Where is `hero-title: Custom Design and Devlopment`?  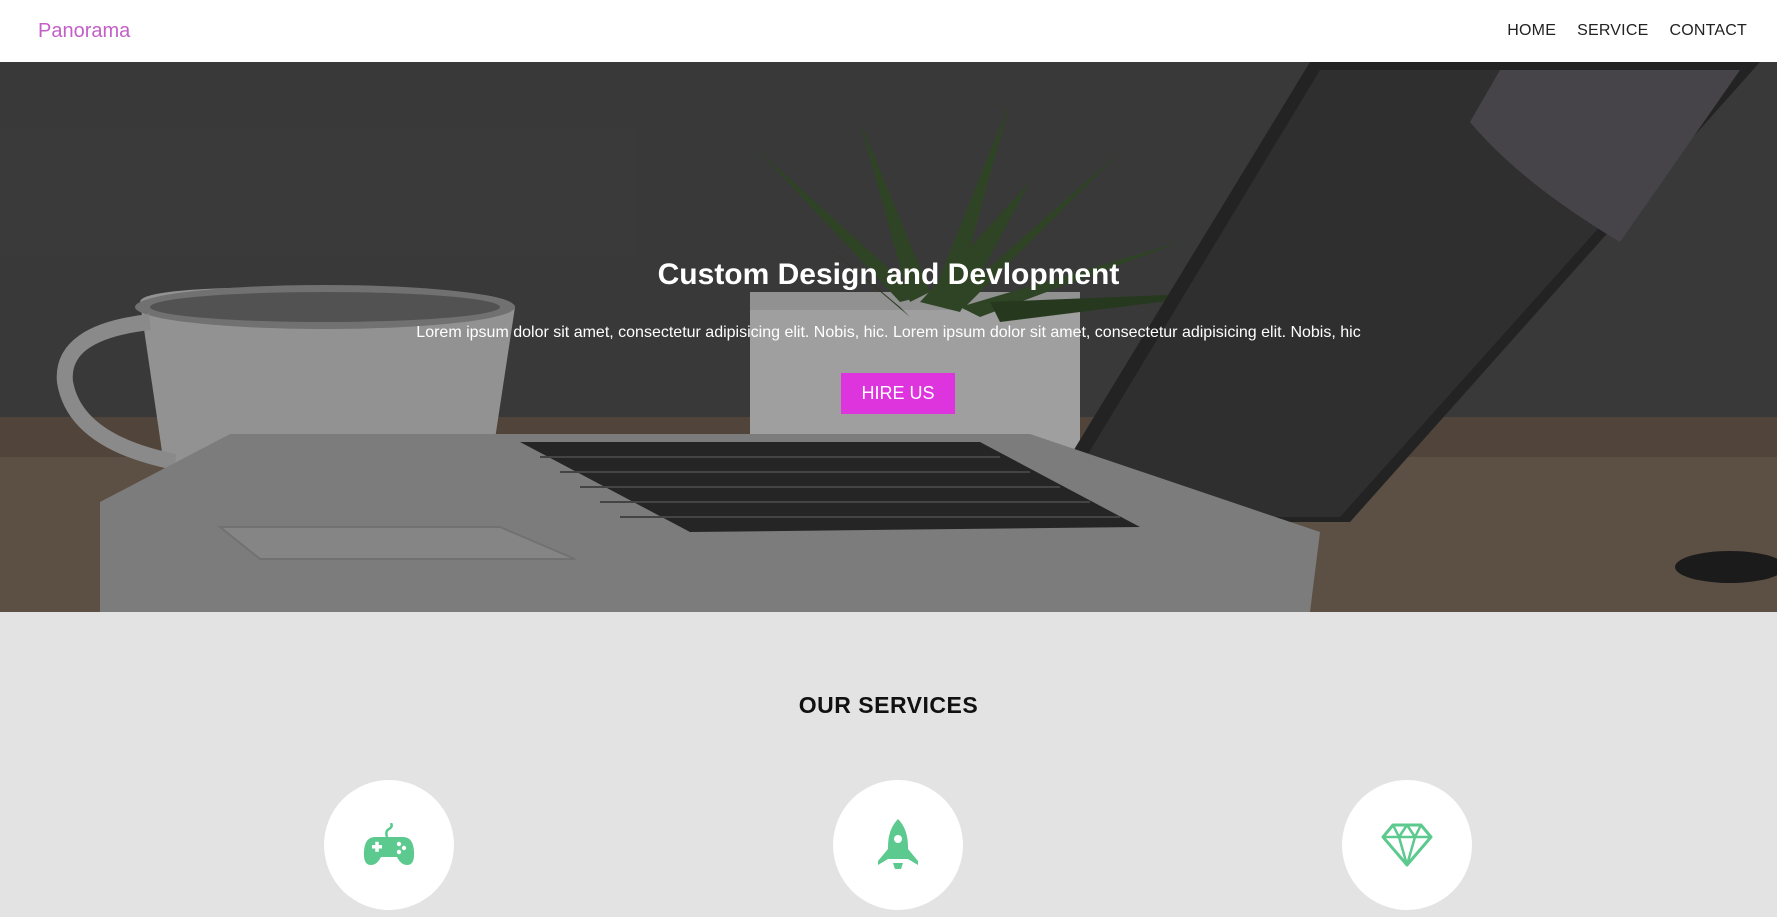
hero-title: Custom Design and Devlopment is located at coordinates (888, 274).